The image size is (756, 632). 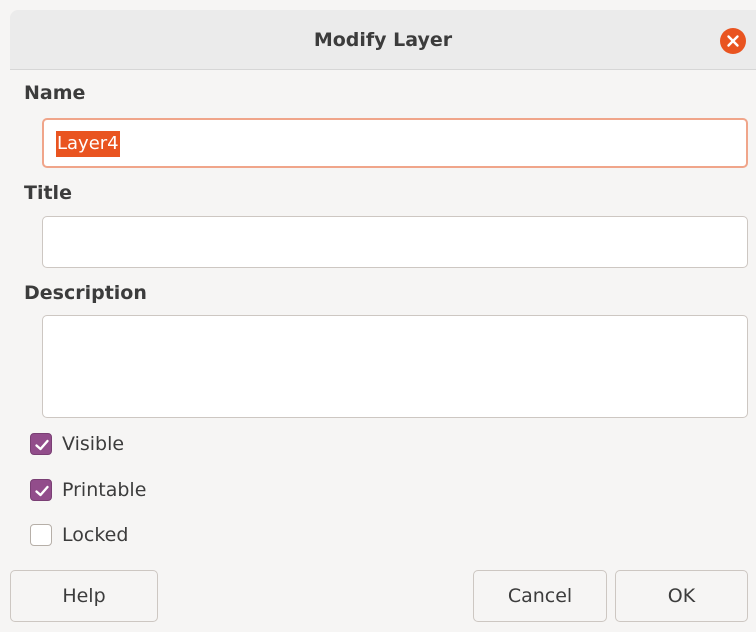 What do you see at coordinates (48, 193) in the screenshot?
I see `title-label: Title` at bounding box center [48, 193].